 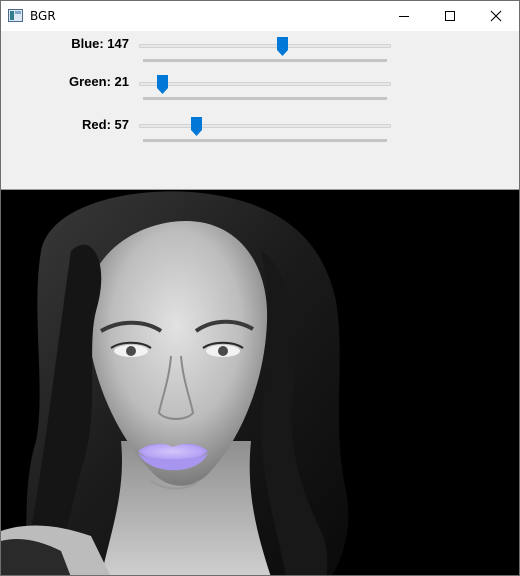 What do you see at coordinates (100, 43) in the screenshot?
I see `trackbar-label-blue: Blue: 147` at bounding box center [100, 43].